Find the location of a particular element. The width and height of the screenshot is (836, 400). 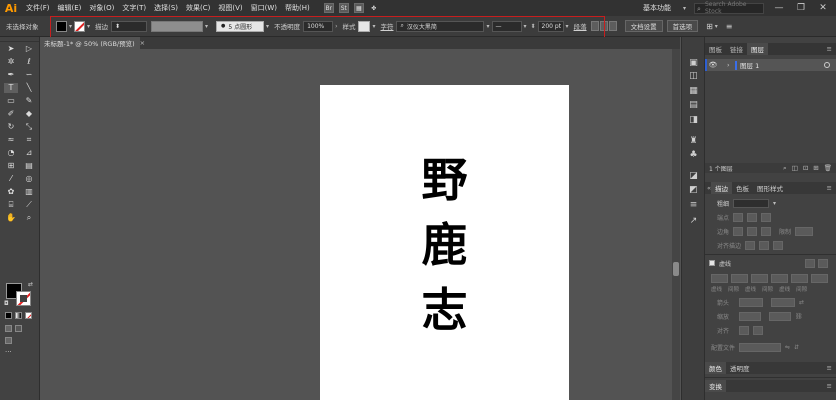

swap-colors-icon: ⇄ is located at coordinates (30, 284).